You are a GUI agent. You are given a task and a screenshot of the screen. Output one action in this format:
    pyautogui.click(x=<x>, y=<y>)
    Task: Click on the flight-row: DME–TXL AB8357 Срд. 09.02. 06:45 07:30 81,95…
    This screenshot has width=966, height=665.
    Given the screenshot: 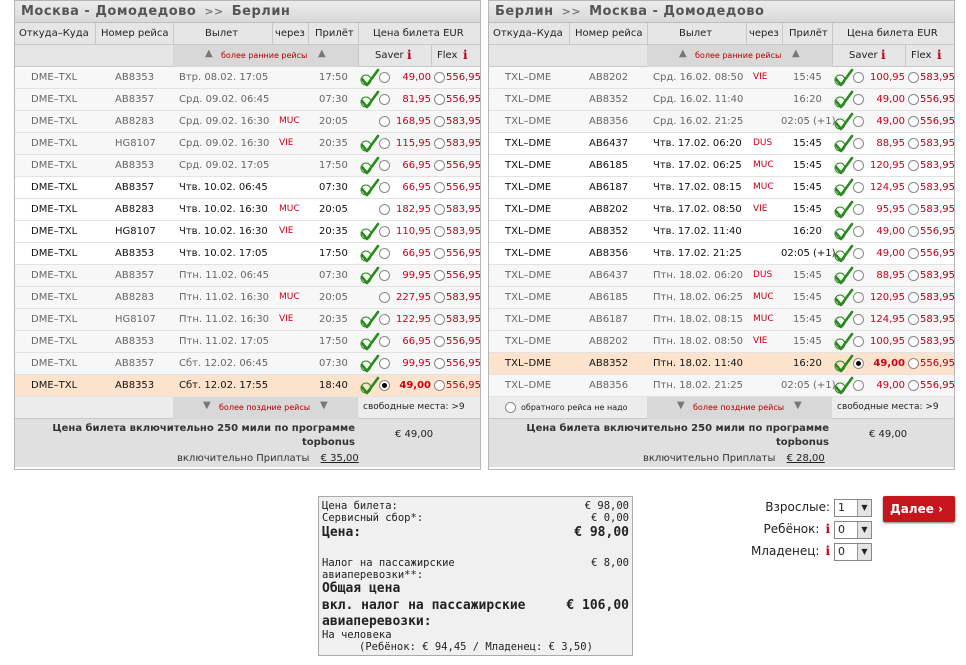 What is the action you would take?
    pyautogui.click(x=248, y=100)
    